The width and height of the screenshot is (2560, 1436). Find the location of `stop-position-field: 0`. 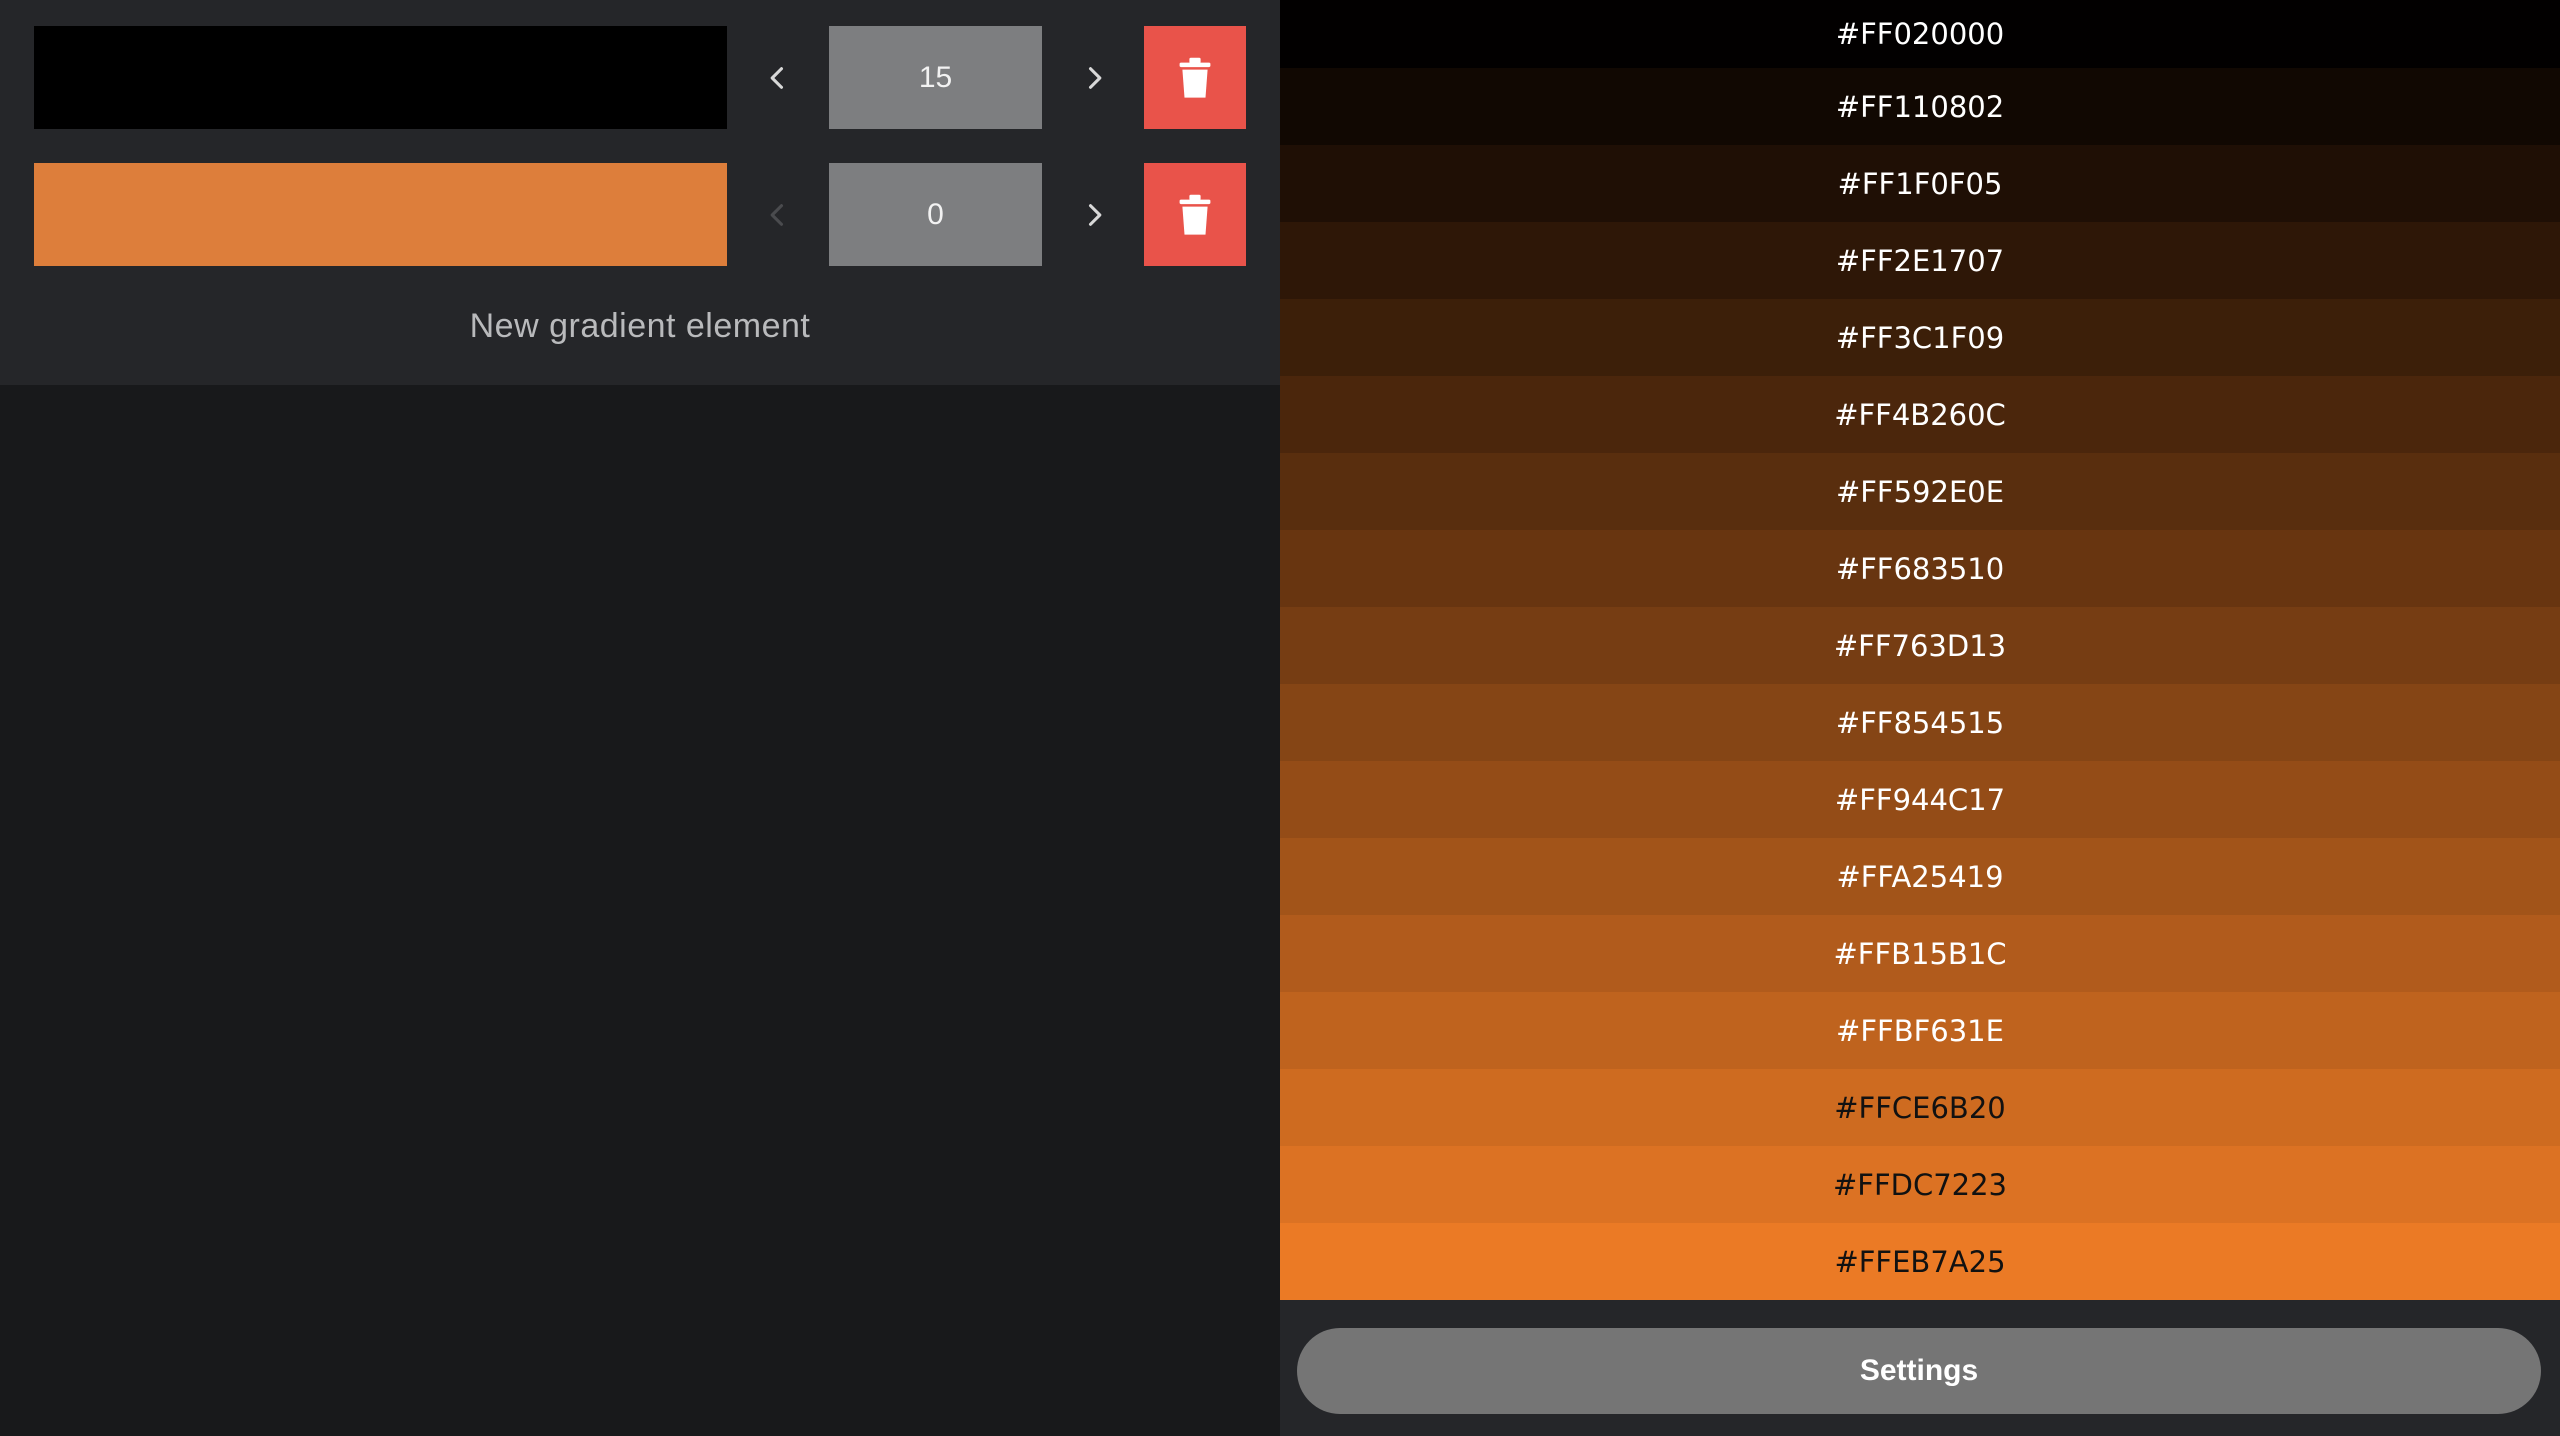

stop-position-field: 0 is located at coordinates (935, 214).